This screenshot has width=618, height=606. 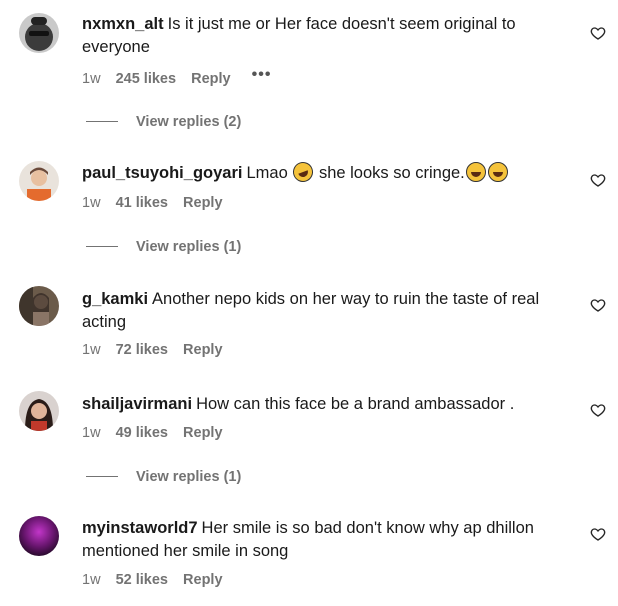 What do you see at coordinates (123, 24) in the screenshot?
I see `comment-username: nxmxn_alt` at bounding box center [123, 24].